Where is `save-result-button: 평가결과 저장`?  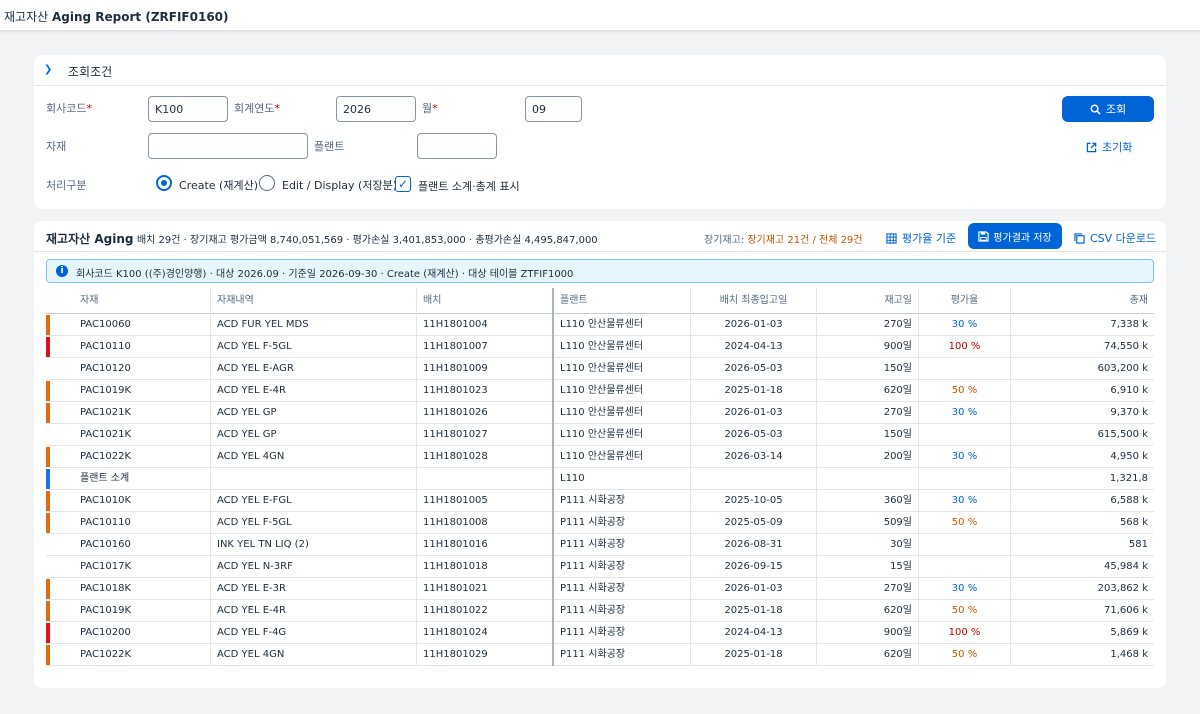
save-result-button: 평가결과 저장 is located at coordinates (1015, 236).